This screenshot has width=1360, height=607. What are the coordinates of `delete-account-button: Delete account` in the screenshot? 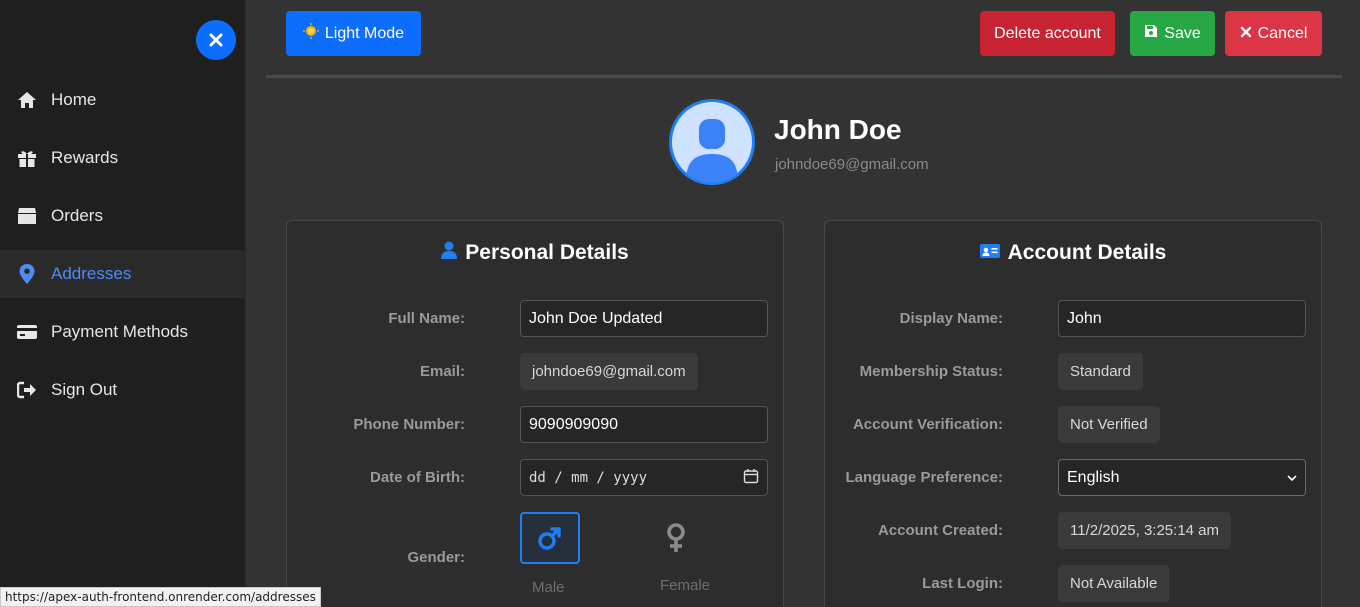 It's located at (1047, 33).